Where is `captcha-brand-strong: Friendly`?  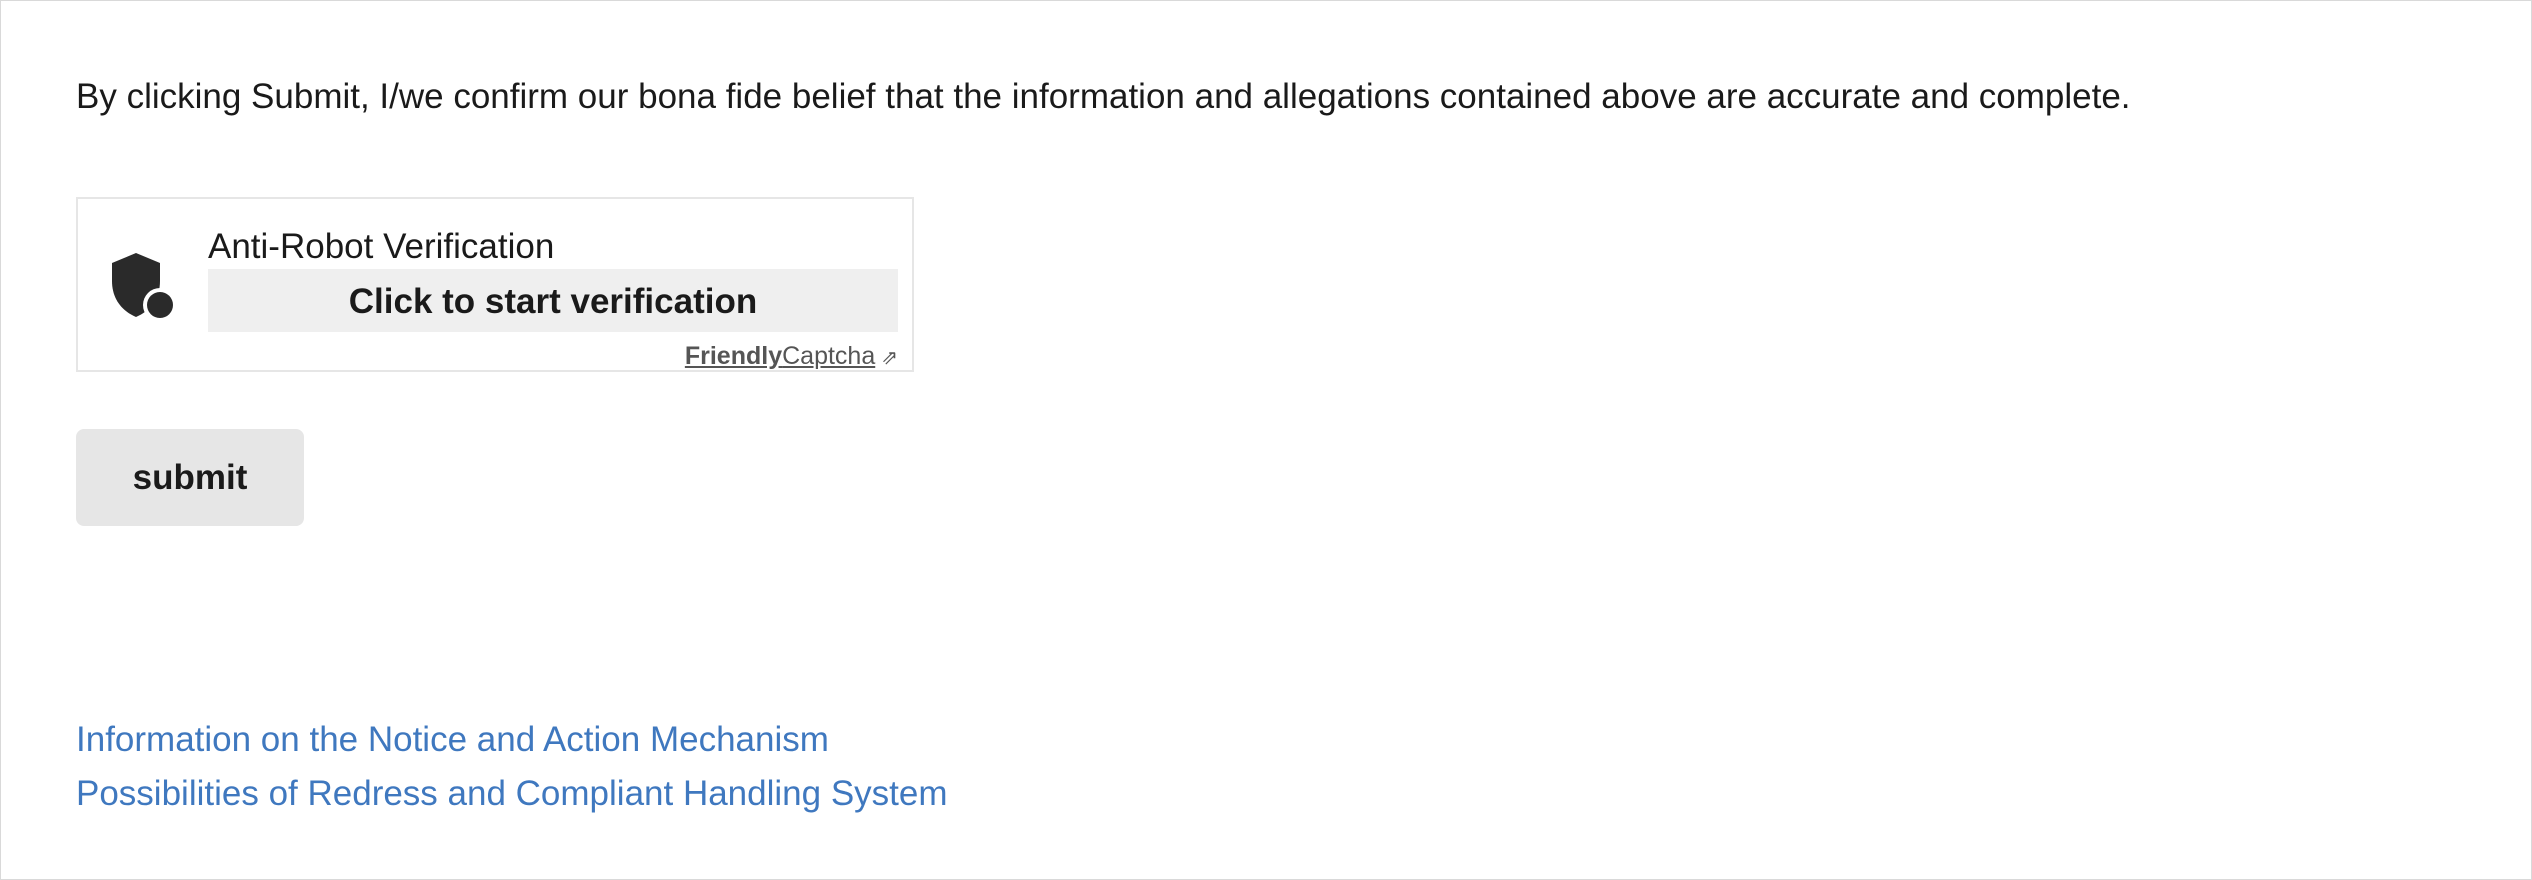 captcha-brand-strong: Friendly is located at coordinates (733, 356).